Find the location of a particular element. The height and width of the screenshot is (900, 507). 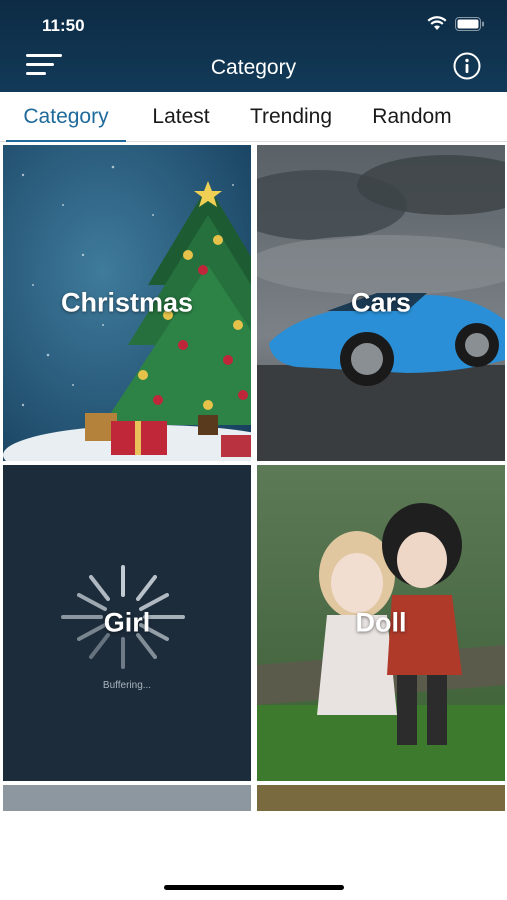

category-label: Doll is located at coordinates (381, 622).